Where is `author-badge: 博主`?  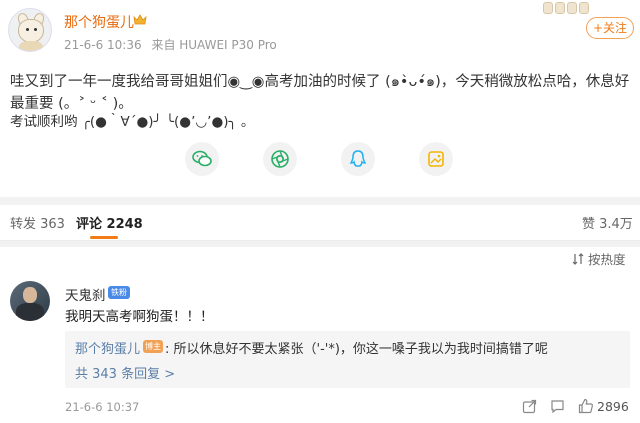 author-badge: 博主 is located at coordinates (153, 346).